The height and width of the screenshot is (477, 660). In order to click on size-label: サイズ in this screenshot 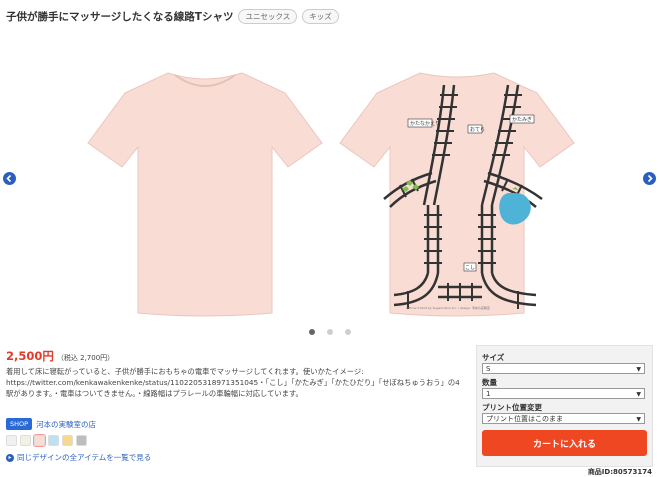, I will do `click(493, 357)`.